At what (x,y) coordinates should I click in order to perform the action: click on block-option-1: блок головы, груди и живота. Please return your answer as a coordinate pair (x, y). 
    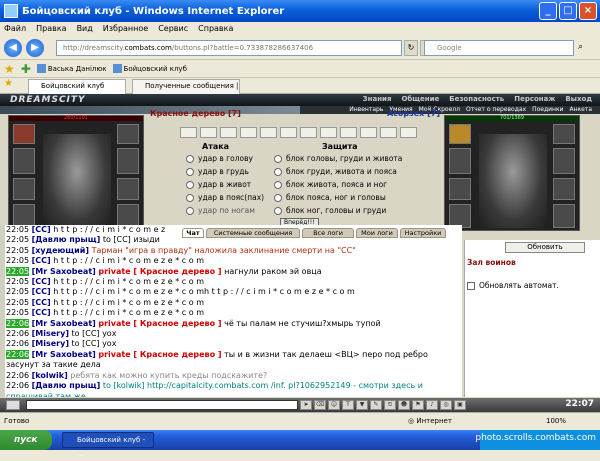
    Looking at the image, I should click on (338, 158).